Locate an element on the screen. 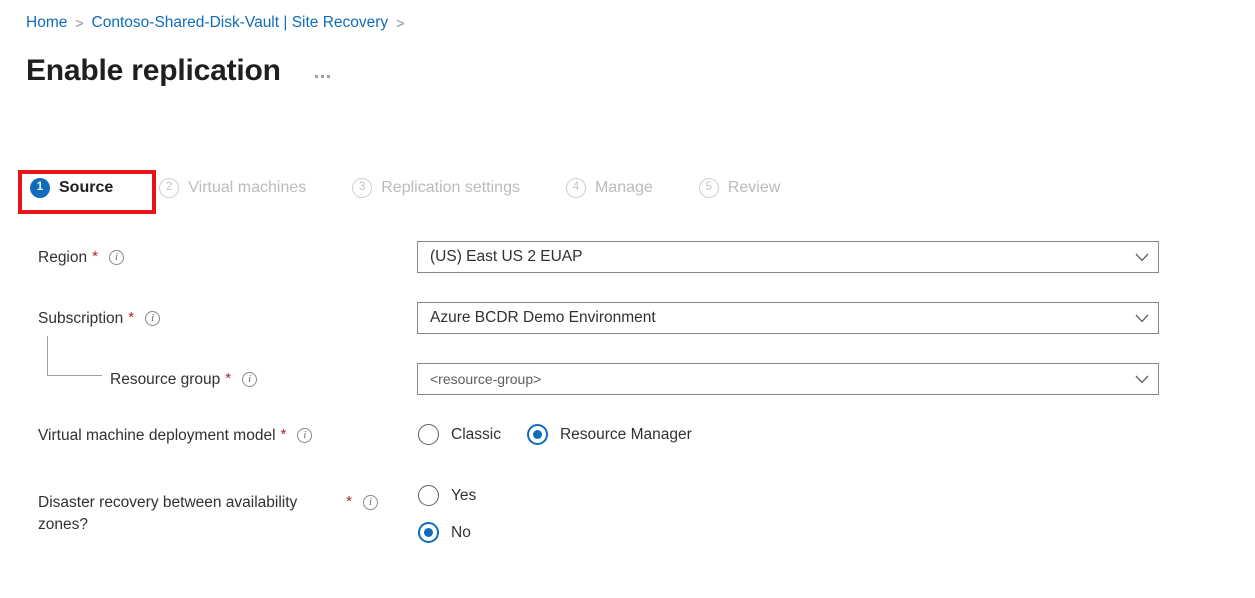  subscription-label: Subscription * i is located at coordinates (99, 319).